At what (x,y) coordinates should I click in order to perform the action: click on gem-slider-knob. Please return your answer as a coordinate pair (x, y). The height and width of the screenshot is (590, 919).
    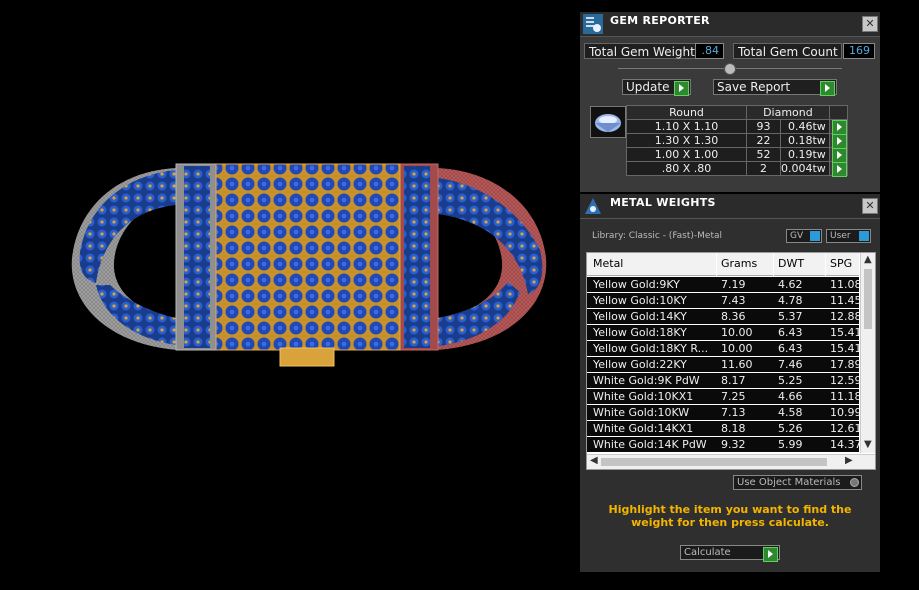
    Looking at the image, I should click on (730, 69).